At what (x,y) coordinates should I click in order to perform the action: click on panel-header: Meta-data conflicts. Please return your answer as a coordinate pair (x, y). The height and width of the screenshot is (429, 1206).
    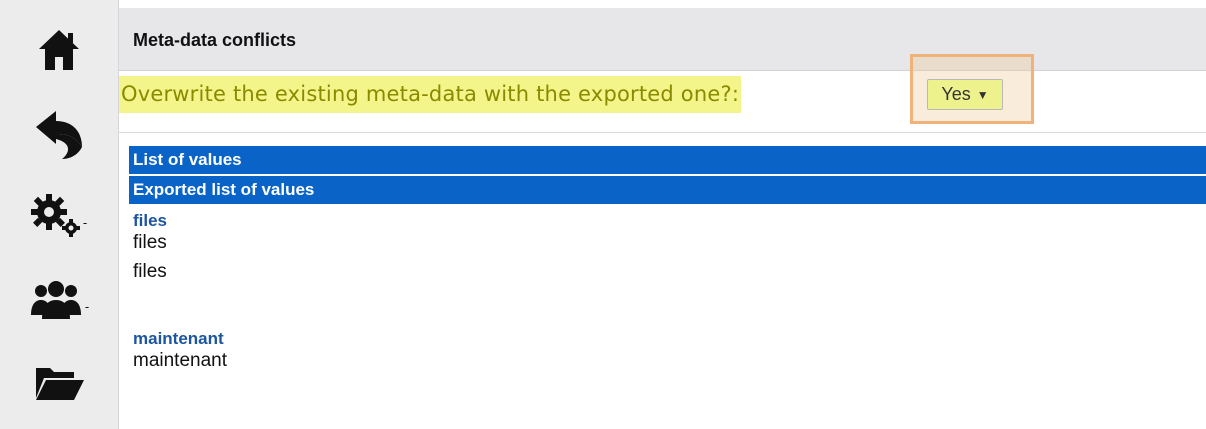
    Looking at the image, I should click on (662, 39).